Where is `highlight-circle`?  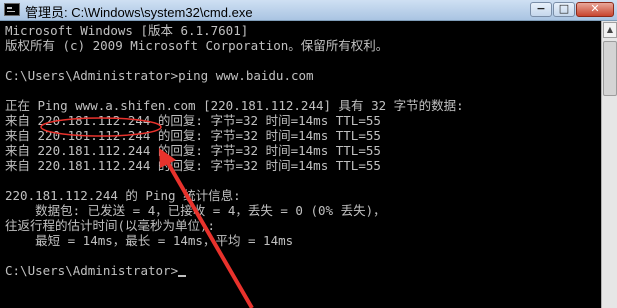 highlight-circle is located at coordinates (101, 127).